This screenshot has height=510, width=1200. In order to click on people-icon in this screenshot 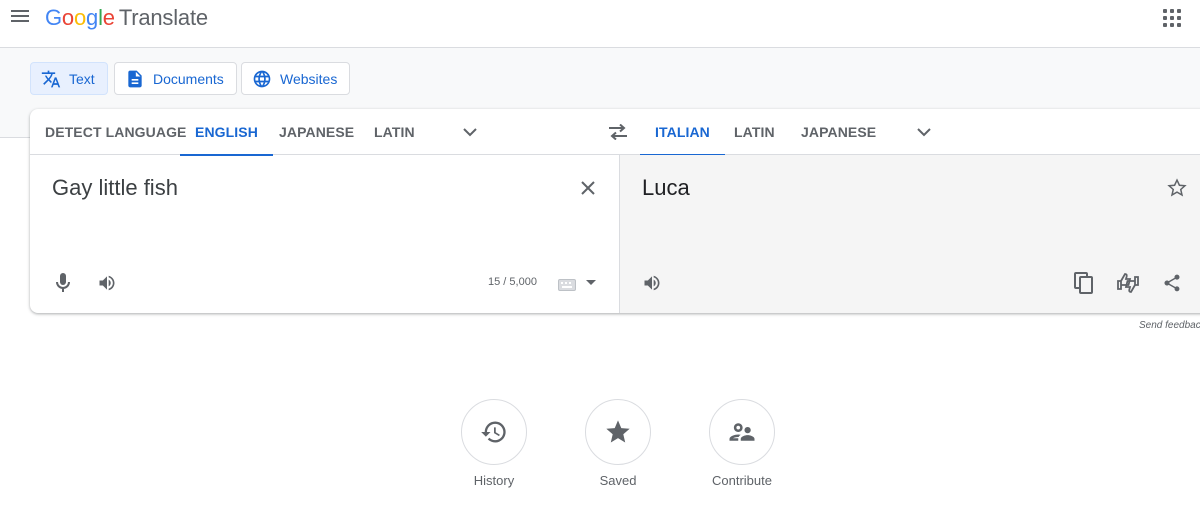, I will do `click(742, 432)`.